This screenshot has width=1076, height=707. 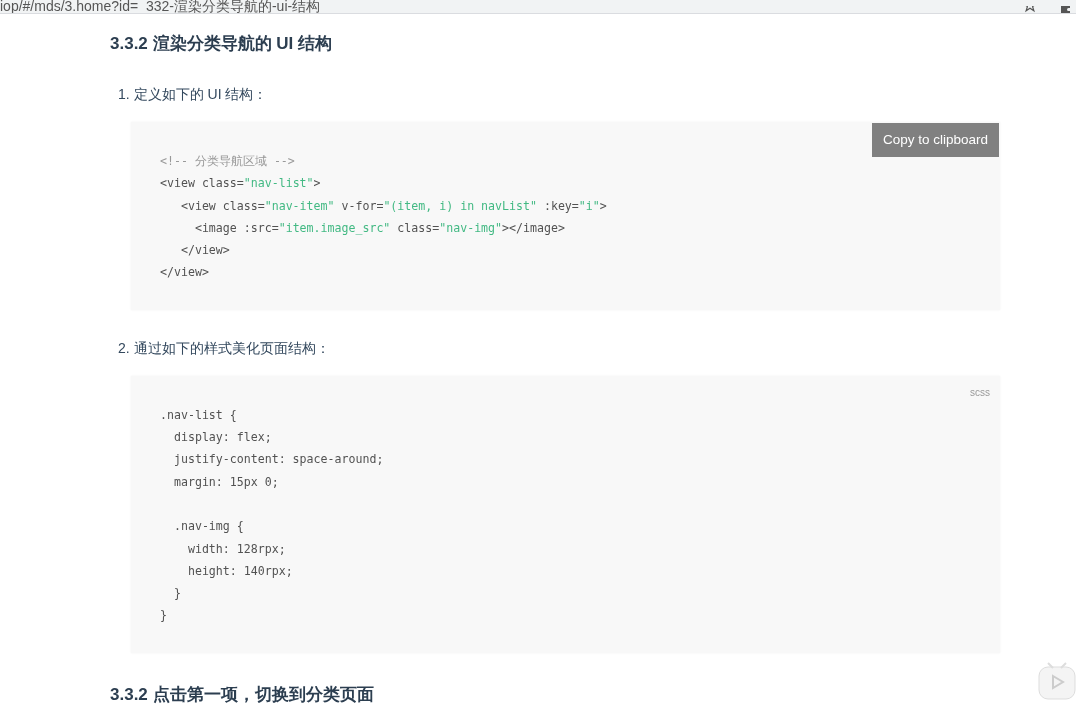 I want to click on code-line: .nav-img {, so click(x=208, y=527).